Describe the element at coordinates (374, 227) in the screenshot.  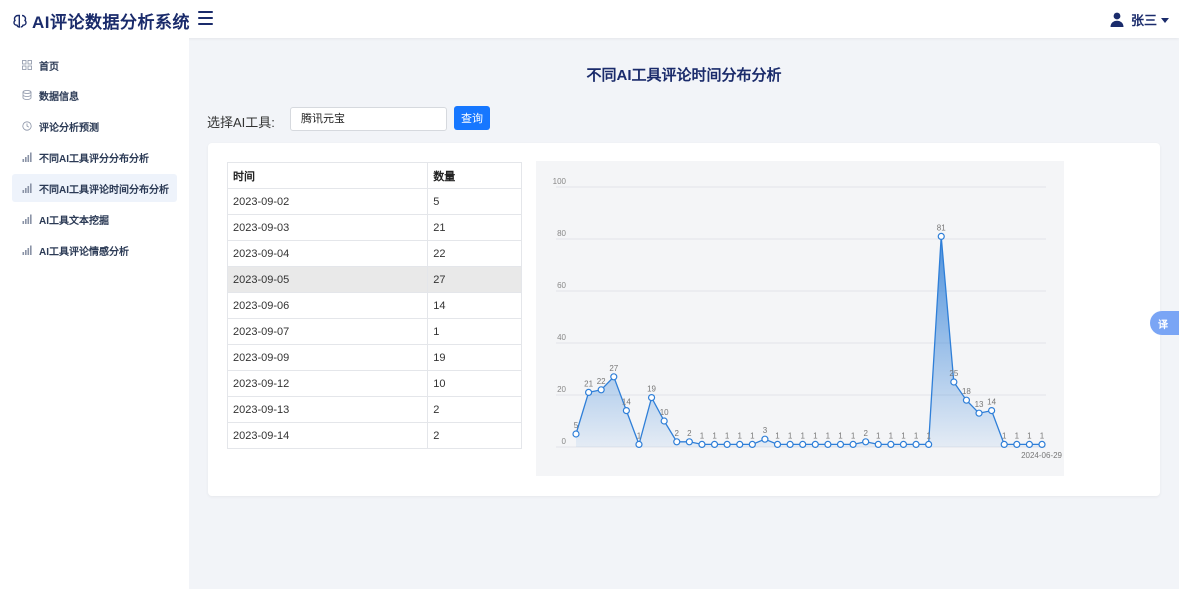
I see `table-row: 2023-09-03 21` at that location.